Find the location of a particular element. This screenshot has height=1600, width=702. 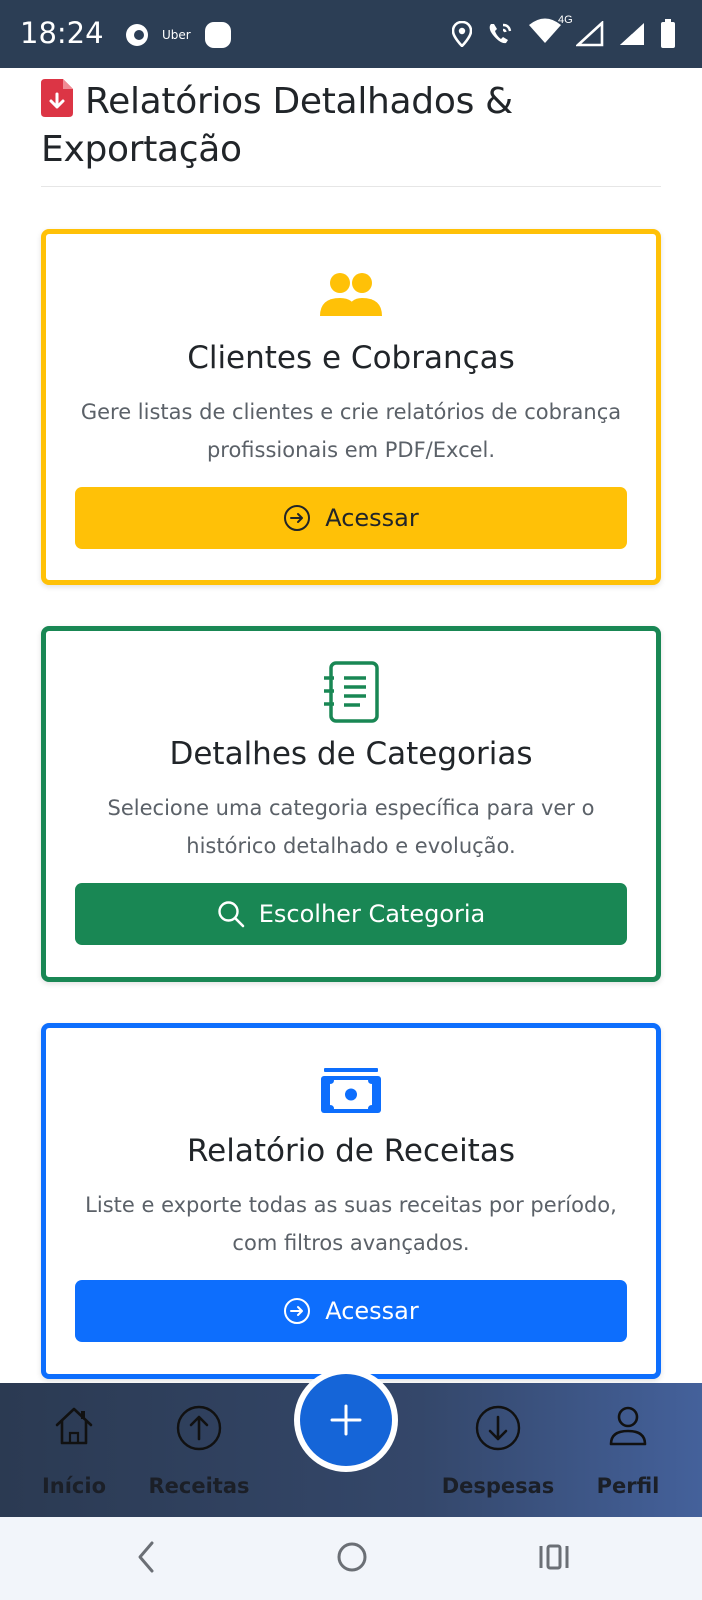

arrow-down-circle-icon is located at coordinates (498, 1428).